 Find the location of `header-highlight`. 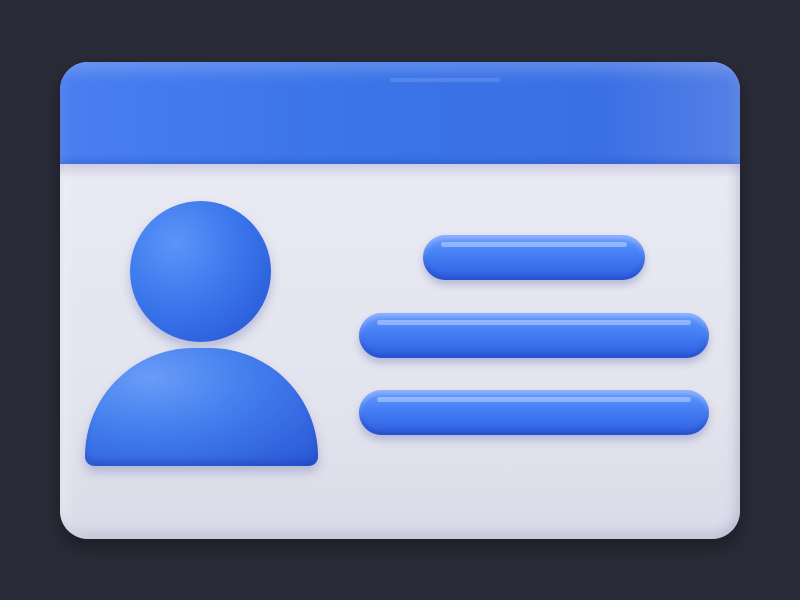

header-highlight is located at coordinates (445, 80).